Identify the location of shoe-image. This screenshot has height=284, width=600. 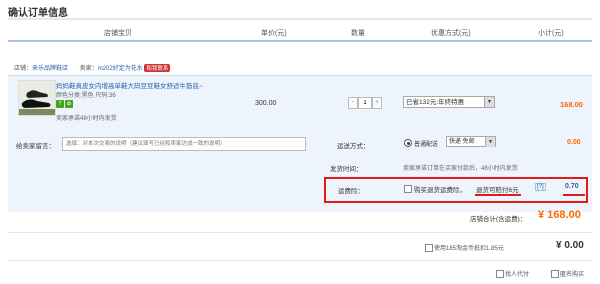
(37, 98).